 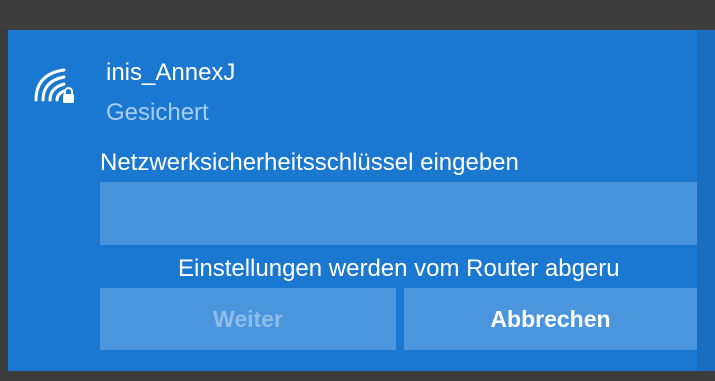 I want to click on next-button: Weiter, so click(x=248, y=319).